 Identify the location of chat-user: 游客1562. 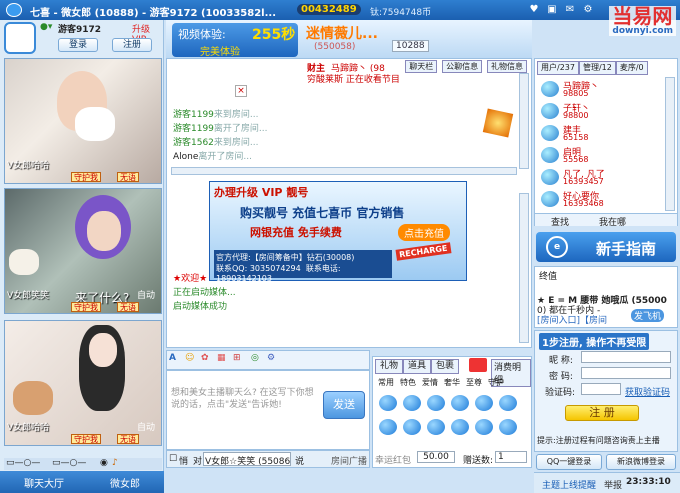
(193, 143).